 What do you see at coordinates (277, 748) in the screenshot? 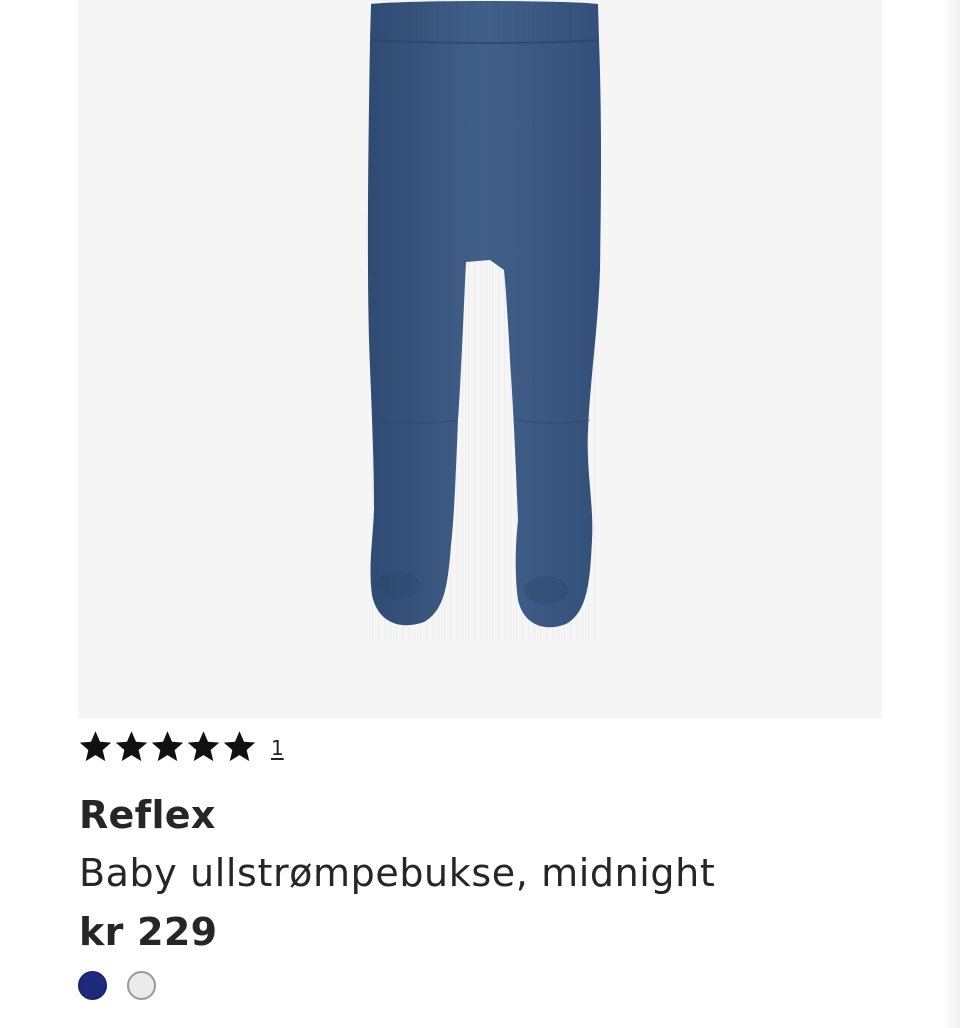
I see `review-count-link: 1` at bounding box center [277, 748].